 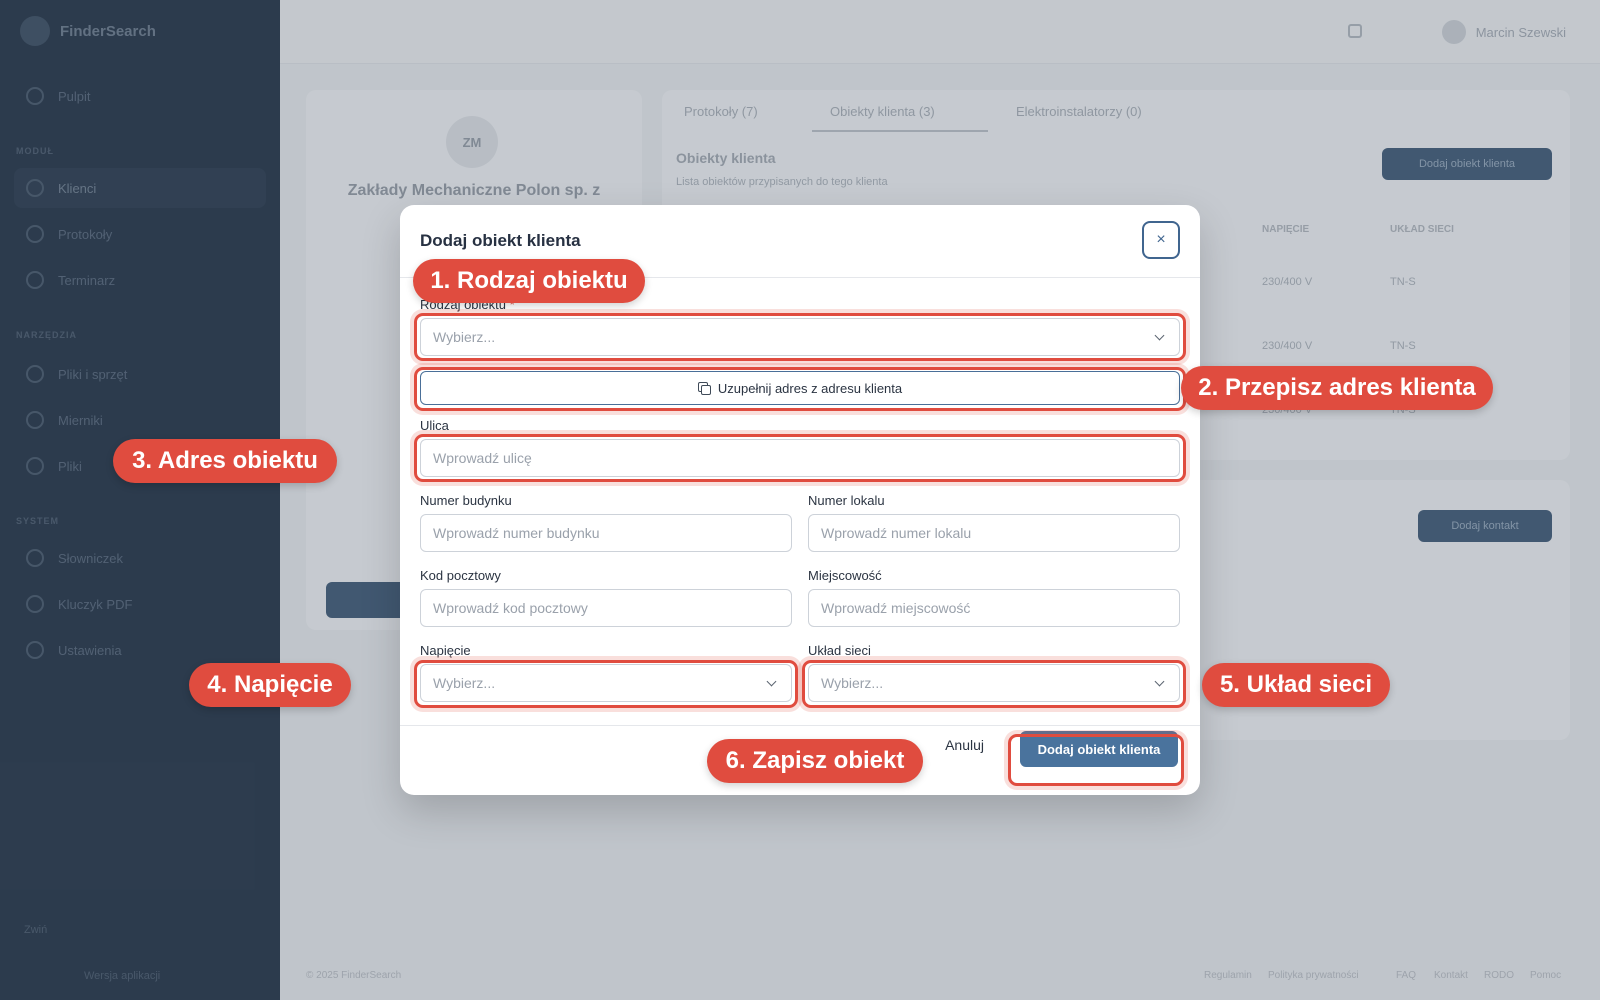 I want to click on footer-divider, so click(x=800, y=725).